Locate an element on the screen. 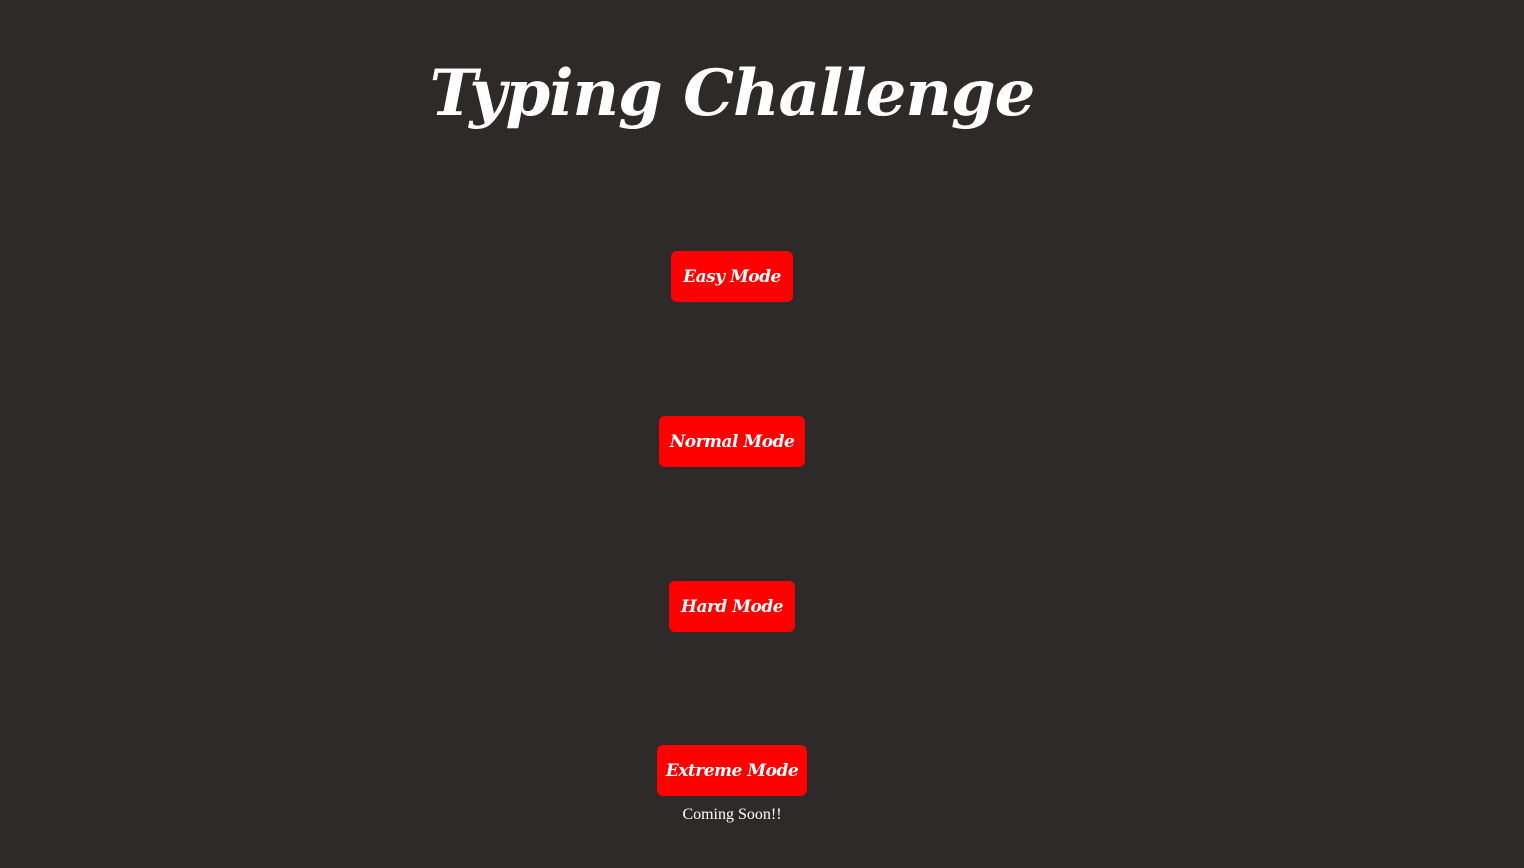 Image resolution: width=1524 pixels, height=868 pixels. hard-mode-button: Hard Mode is located at coordinates (732, 606).